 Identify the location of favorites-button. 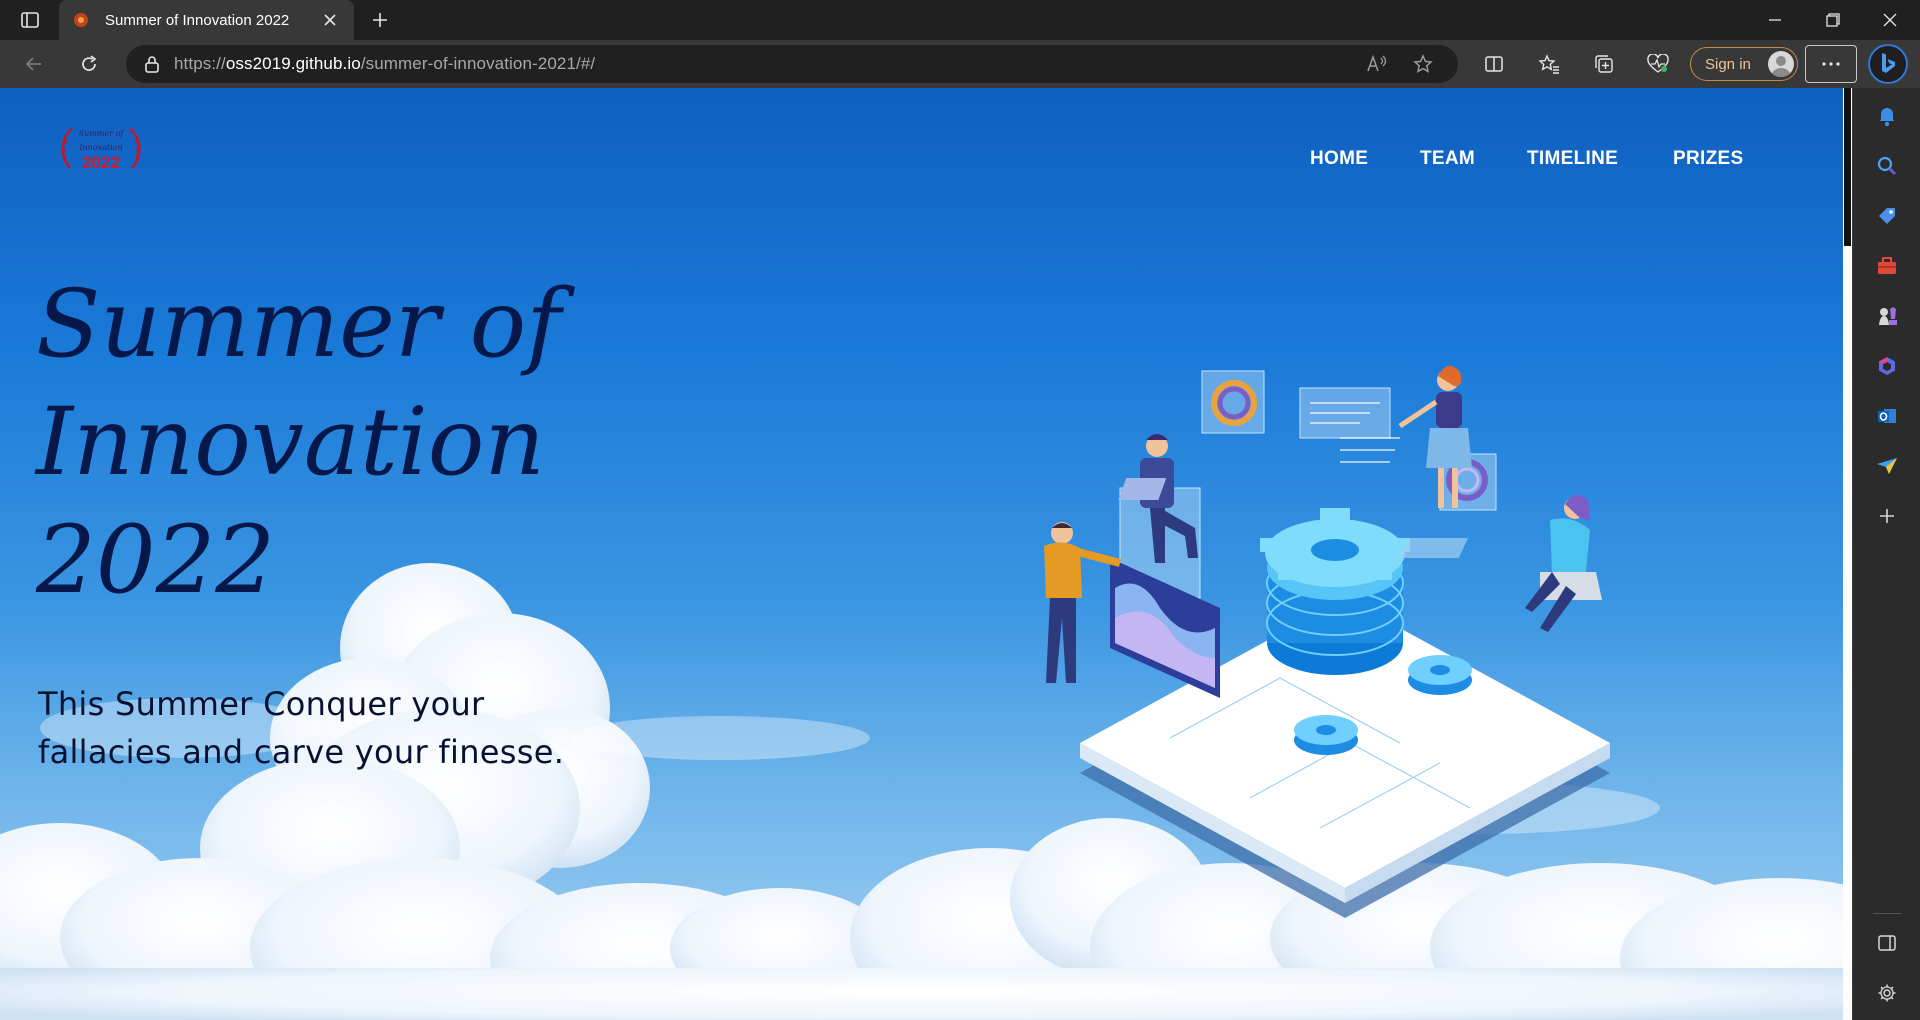
(1549, 64).